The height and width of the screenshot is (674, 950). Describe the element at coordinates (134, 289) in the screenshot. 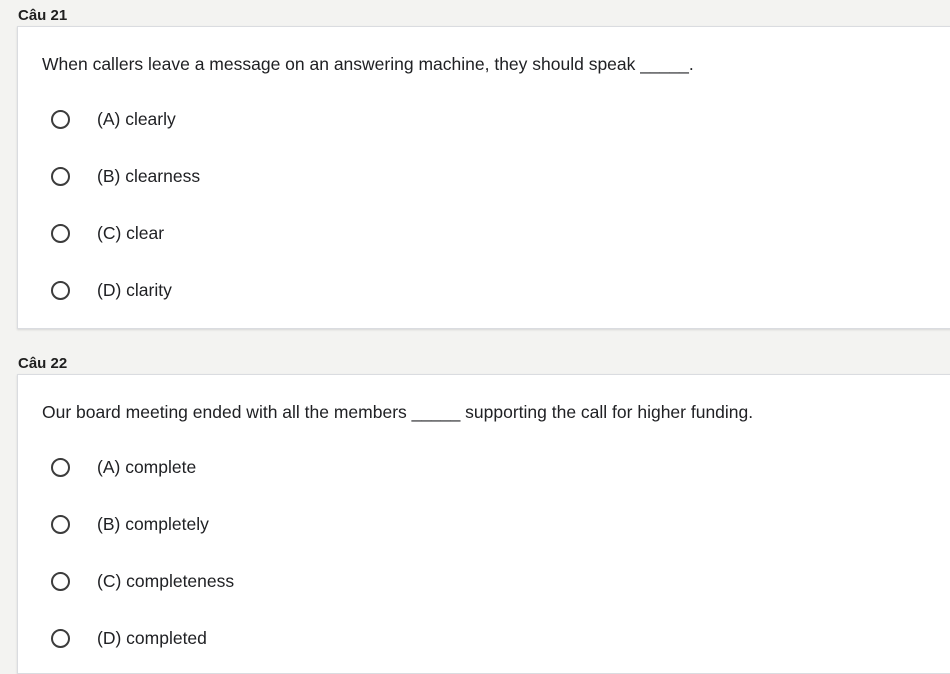

I see `option-label: (D) clarity` at that location.